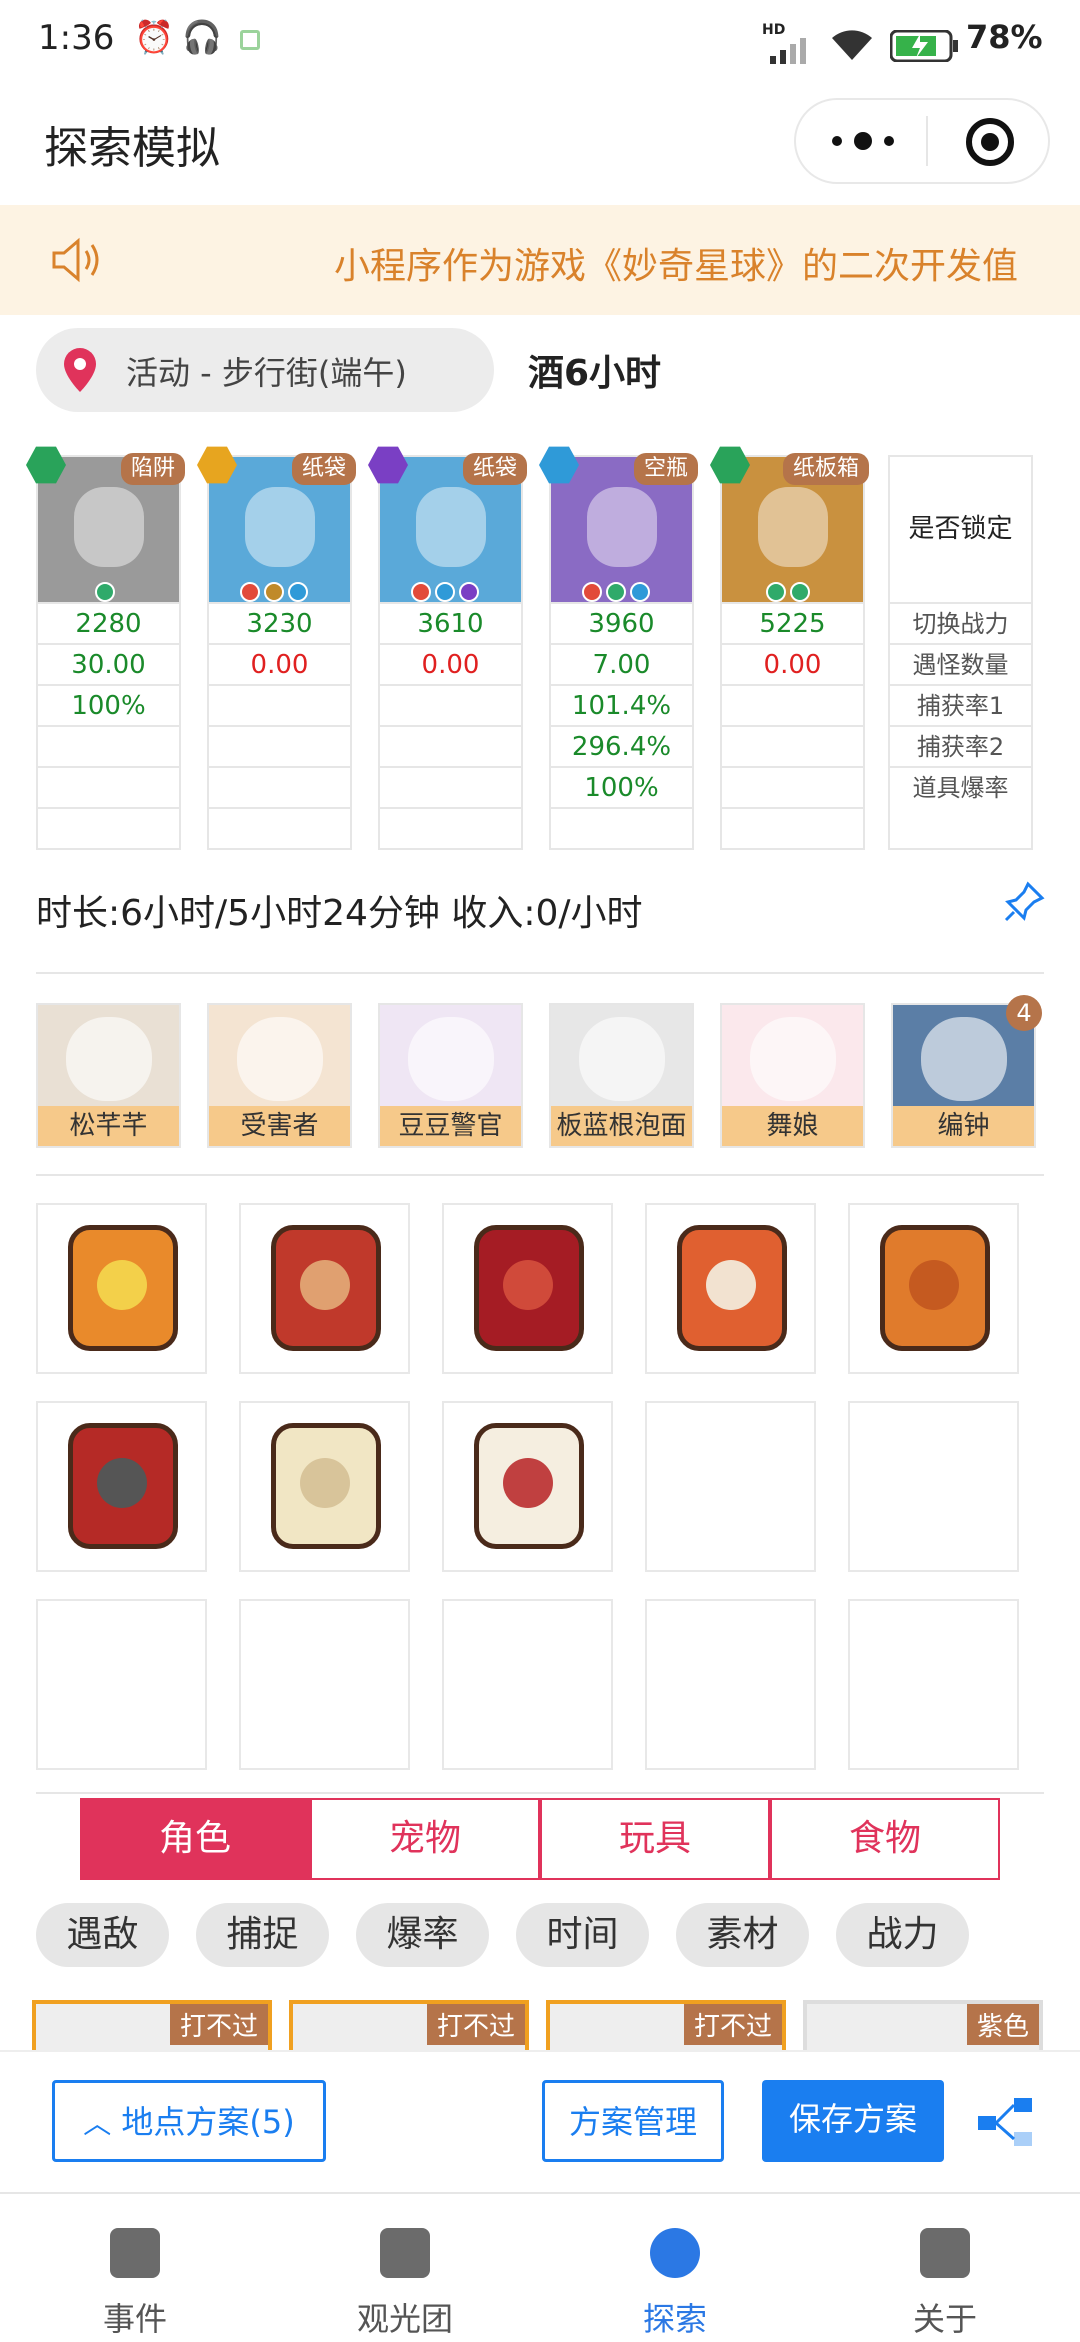  Describe the element at coordinates (867, 141) in the screenshot. I see `more-icon` at that location.